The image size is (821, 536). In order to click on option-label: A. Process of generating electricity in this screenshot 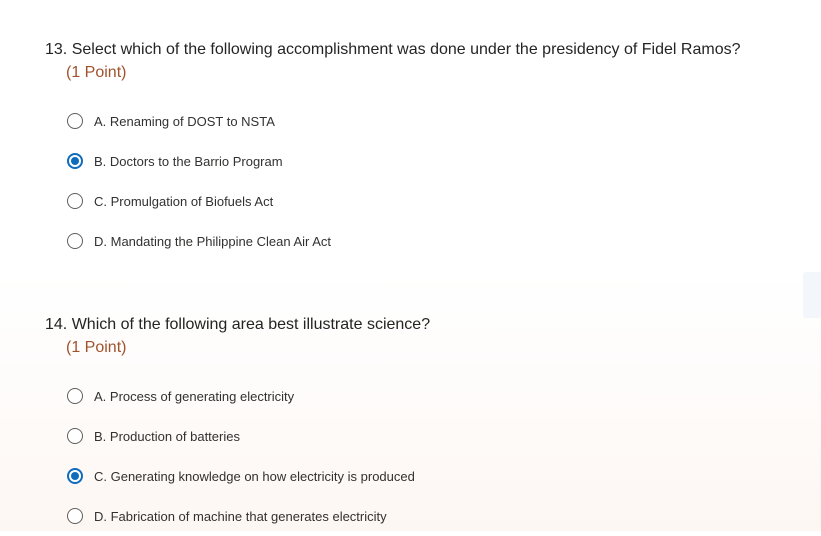, I will do `click(194, 396)`.